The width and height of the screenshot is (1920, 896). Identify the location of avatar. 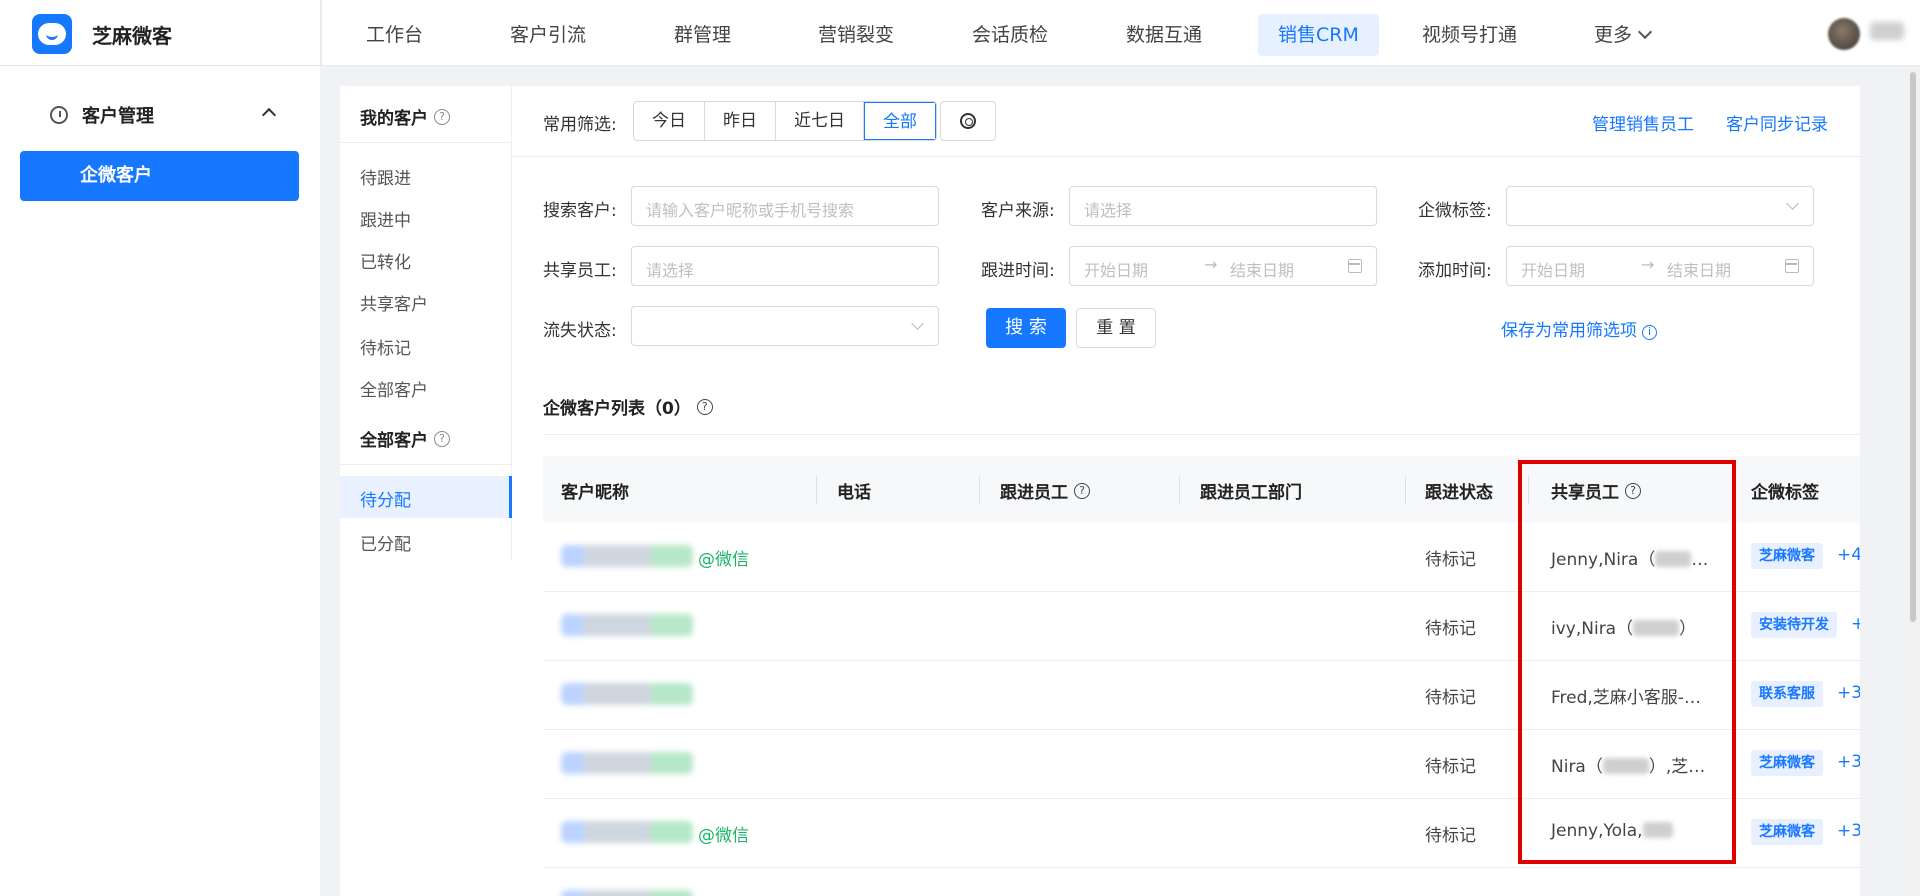
(1844, 34).